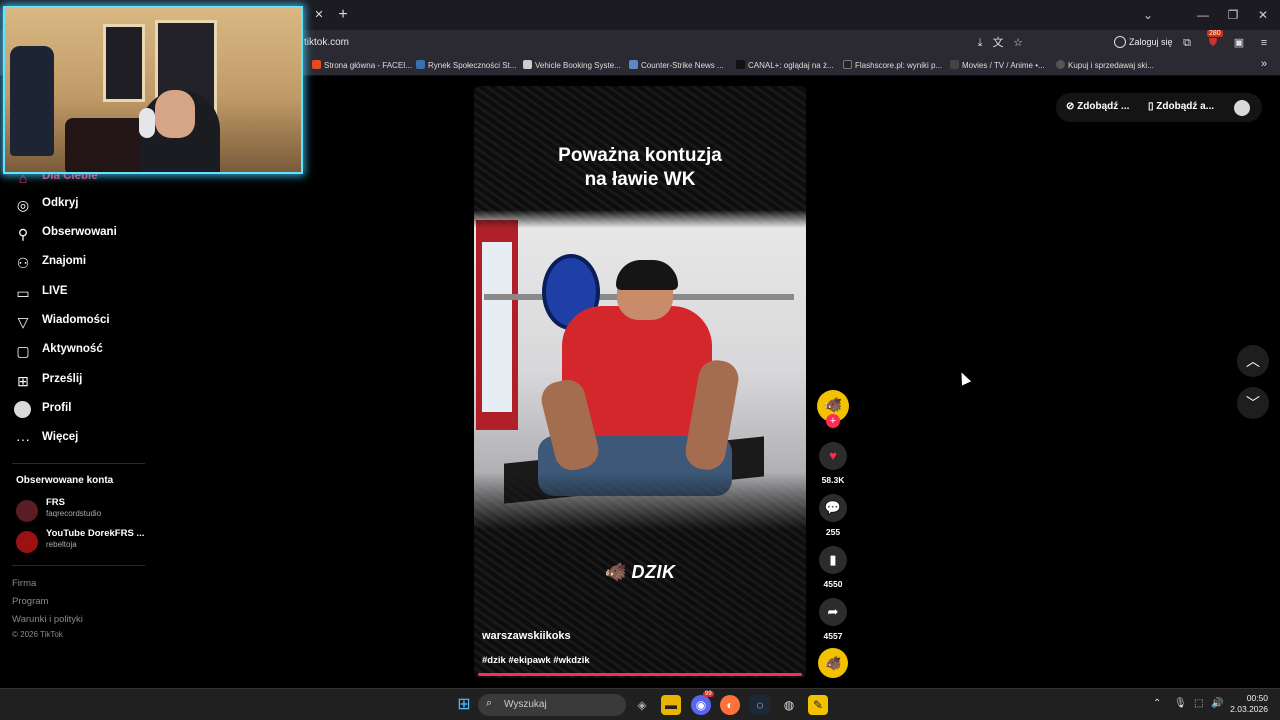 The height and width of the screenshot is (720, 1280). Describe the element at coordinates (23, 439) in the screenshot. I see `more-icon: ···` at that location.